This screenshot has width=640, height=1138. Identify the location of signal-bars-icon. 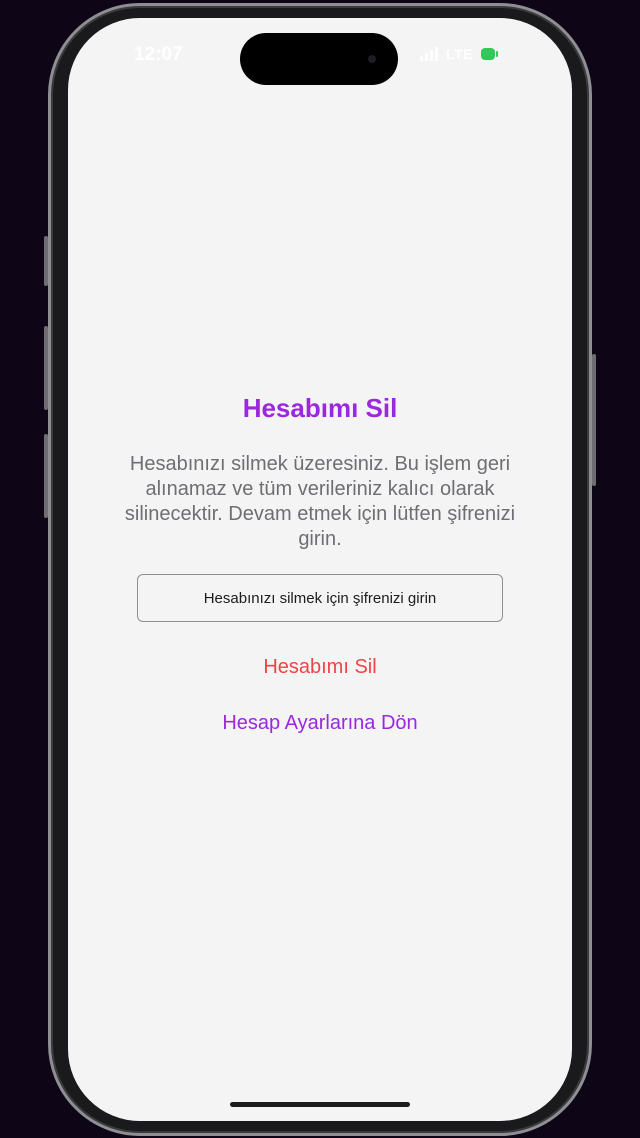
(429, 54).